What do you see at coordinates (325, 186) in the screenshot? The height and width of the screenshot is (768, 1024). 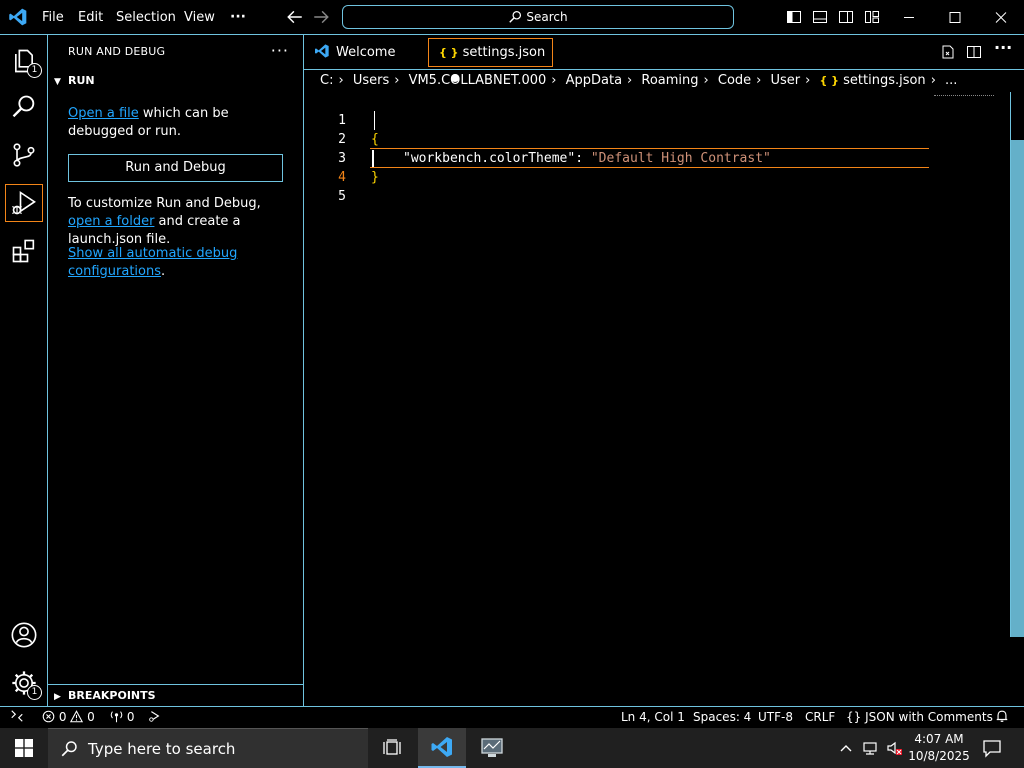 I see `code-line: 5` at bounding box center [325, 186].